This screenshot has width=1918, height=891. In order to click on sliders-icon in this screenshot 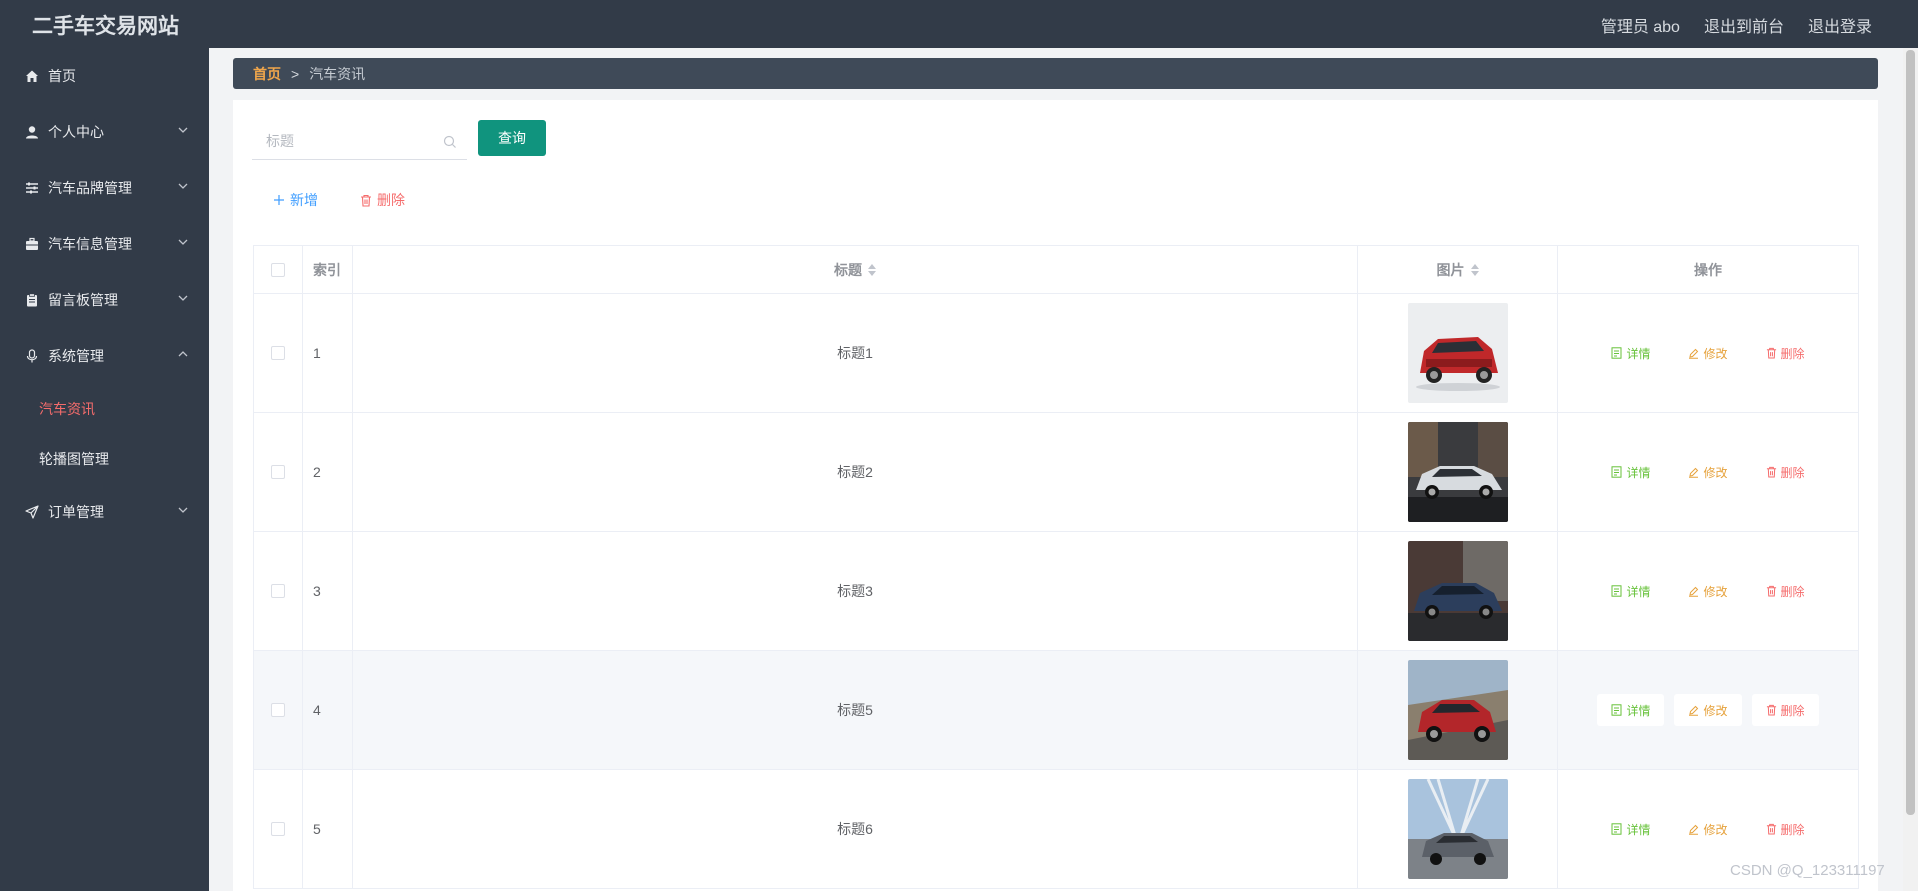, I will do `click(32, 188)`.